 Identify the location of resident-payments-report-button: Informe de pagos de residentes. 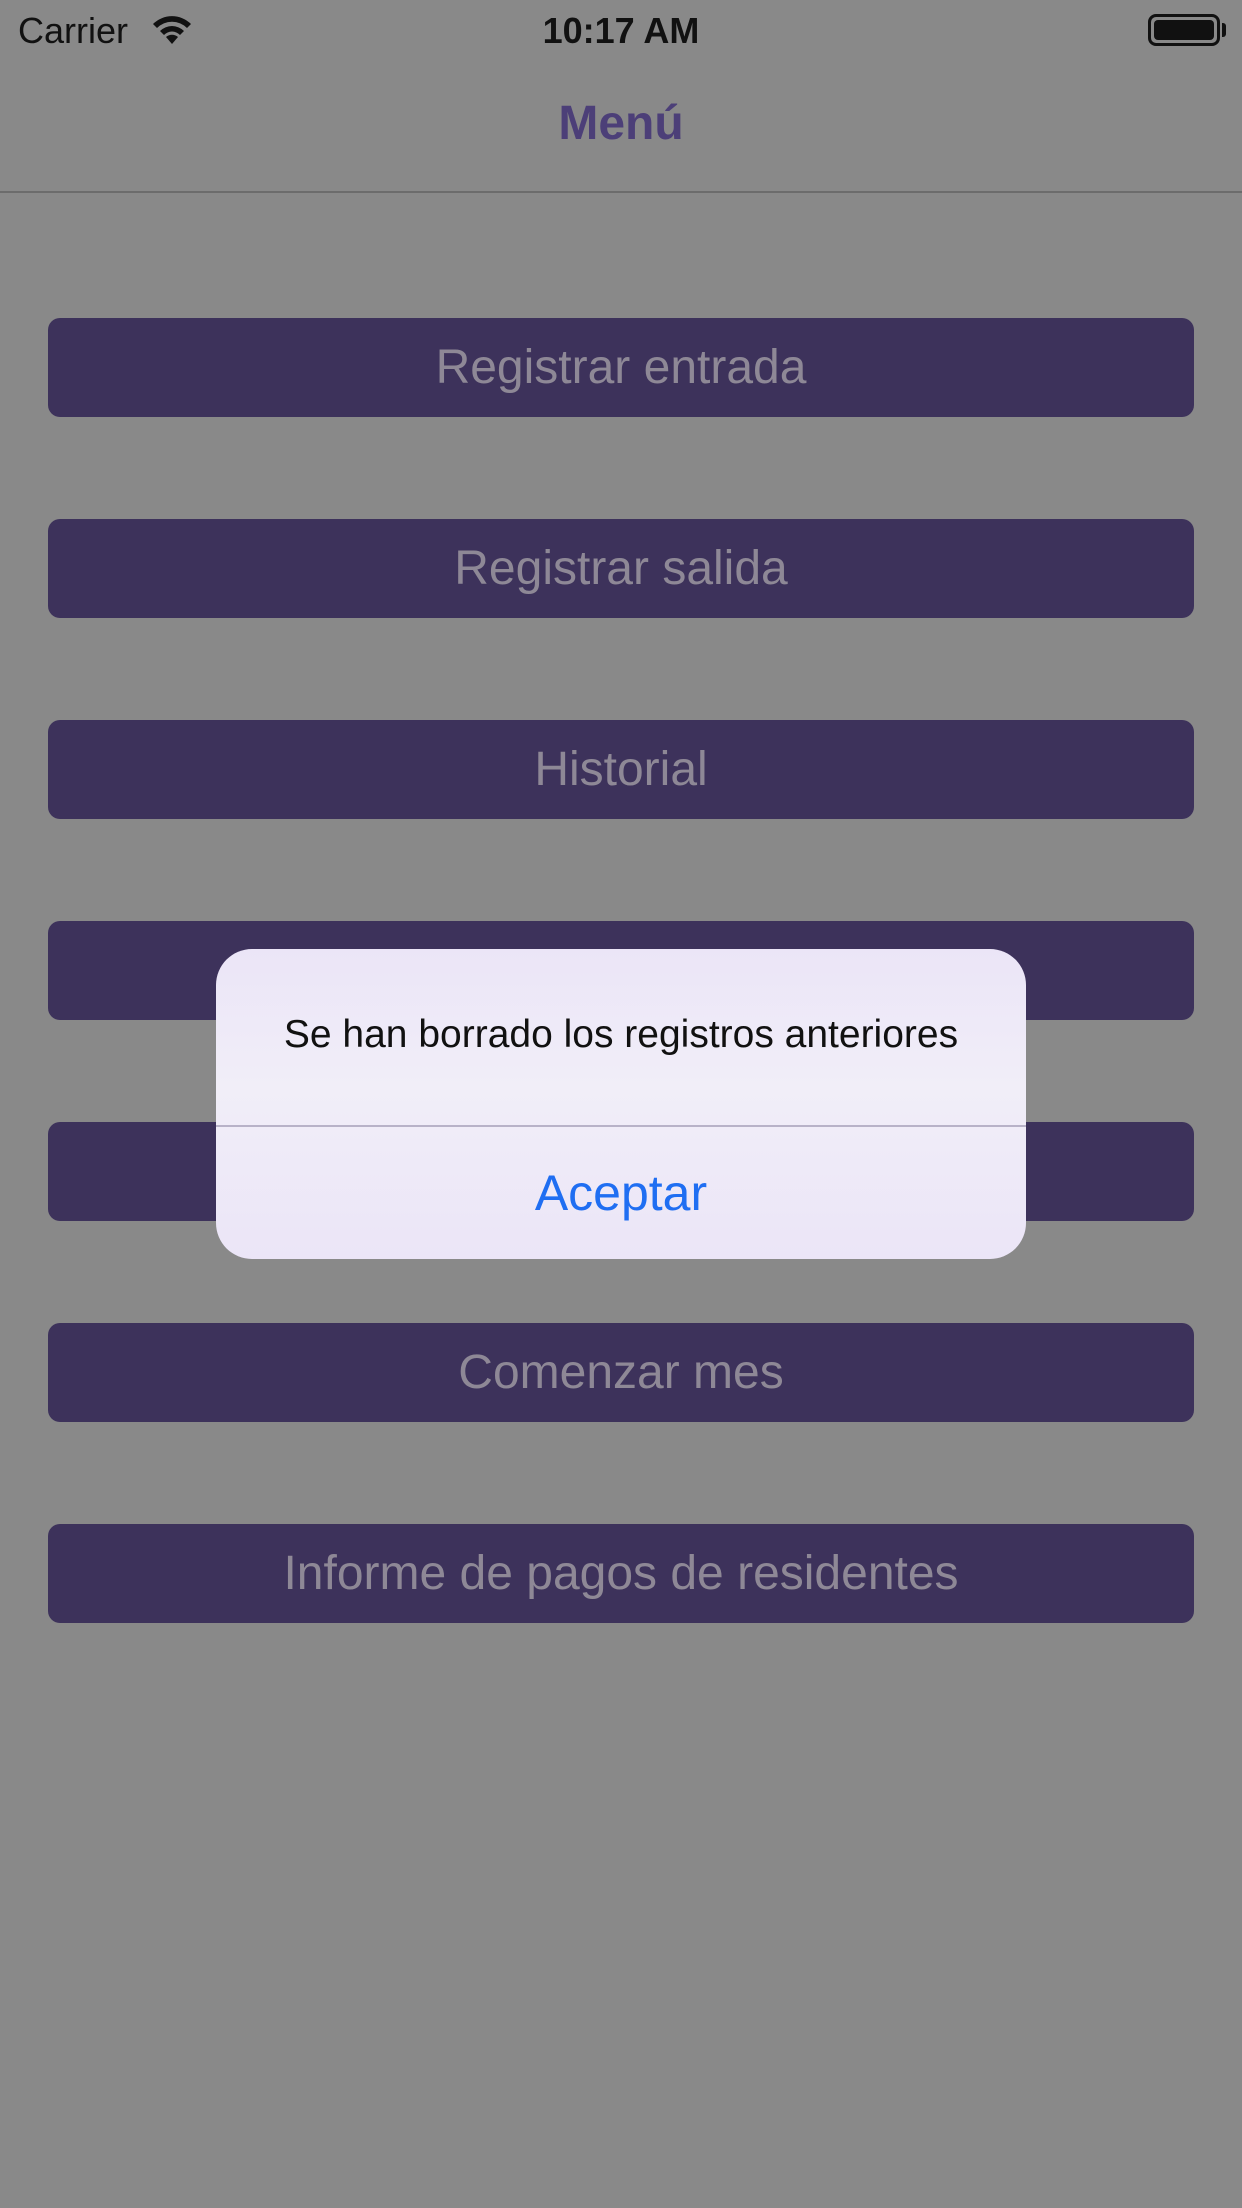
(621, 1573).